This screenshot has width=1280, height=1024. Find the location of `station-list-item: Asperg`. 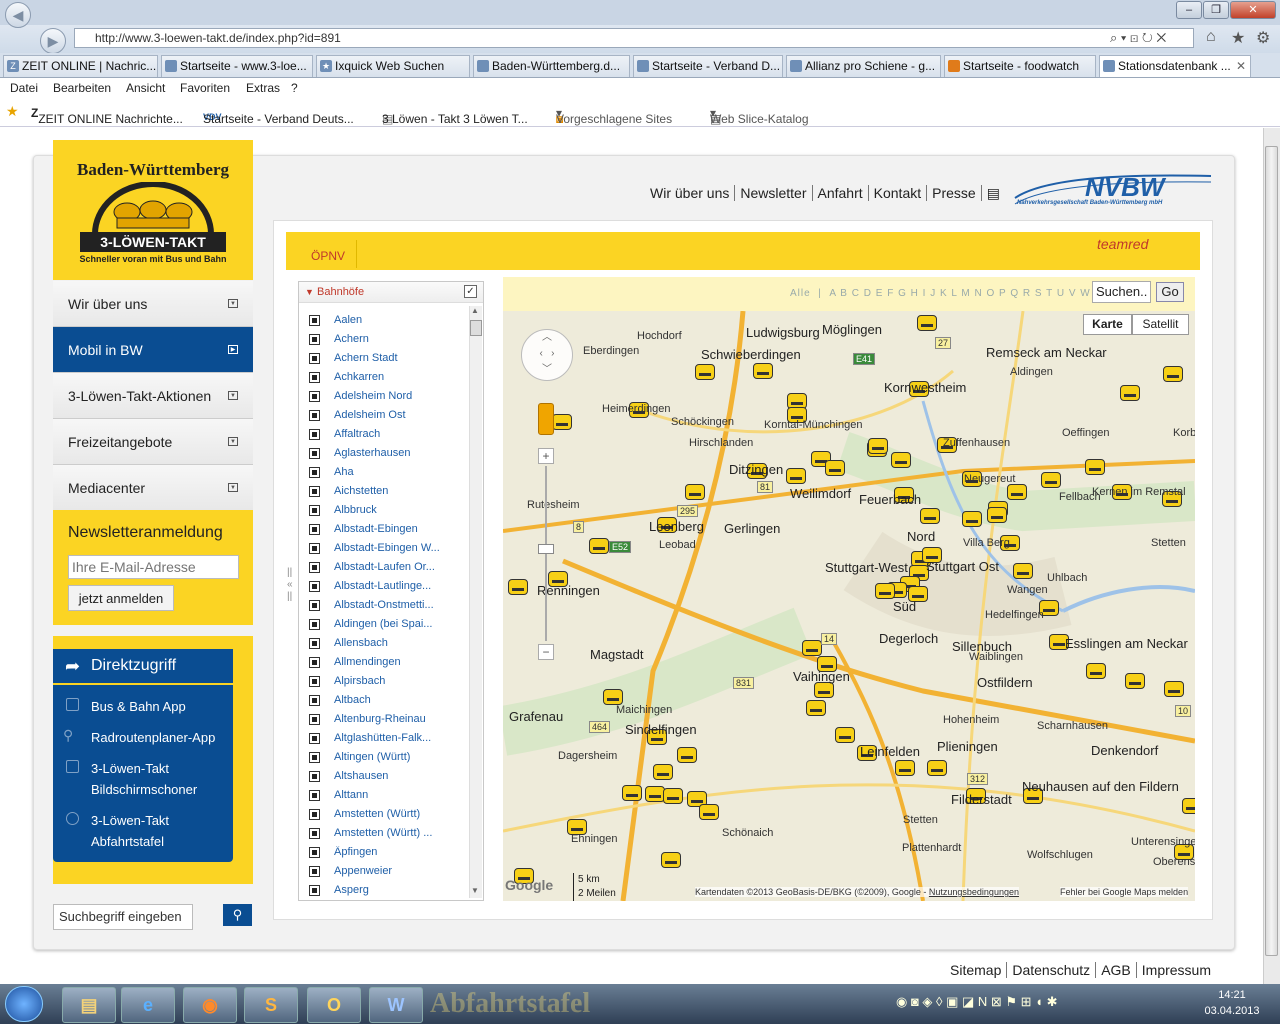

station-list-item: Asperg is located at coordinates (351, 890).